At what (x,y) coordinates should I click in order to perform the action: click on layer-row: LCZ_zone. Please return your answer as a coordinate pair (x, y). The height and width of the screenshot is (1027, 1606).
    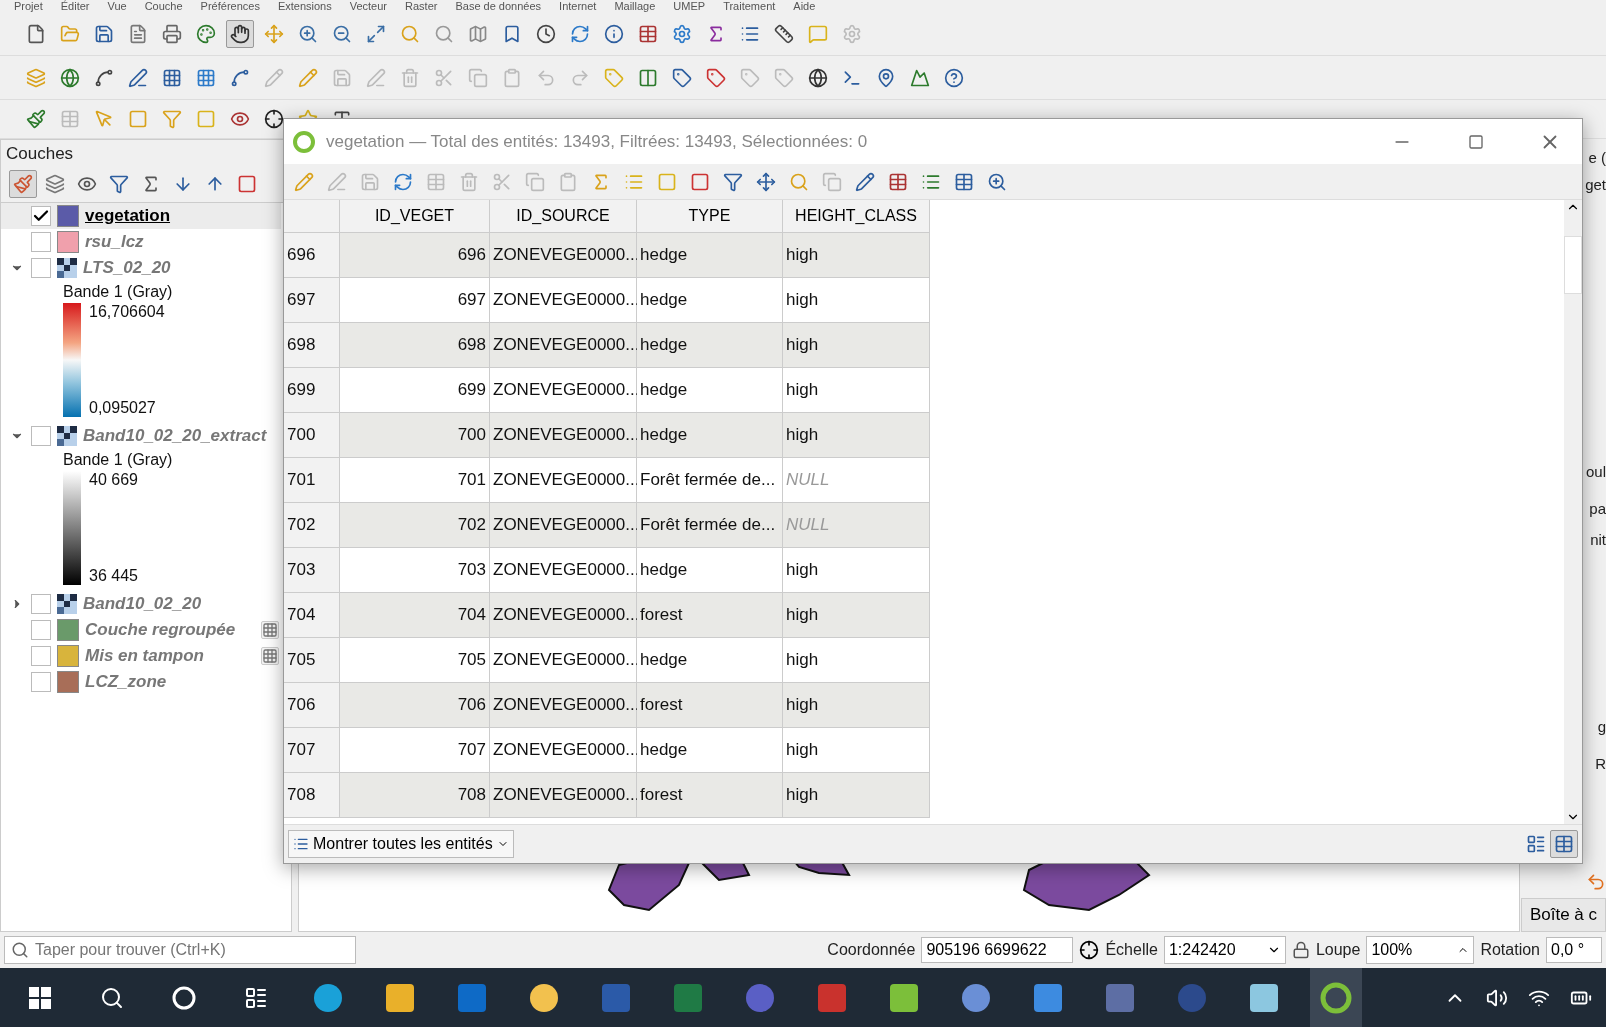
    Looking at the image, I should click on (141, 682).